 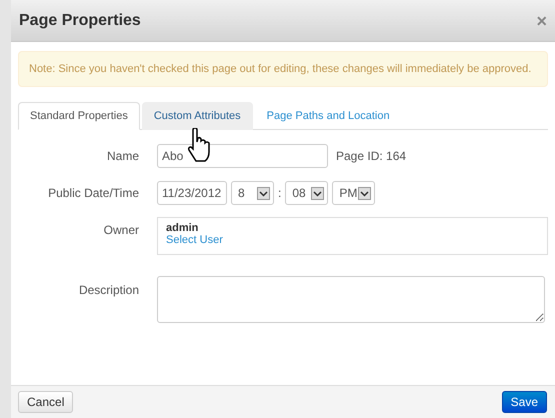 What do you see at coordinates (242, 156) in the screenshot?
I see `name-field: Abo` at bounding box center [242, 156].